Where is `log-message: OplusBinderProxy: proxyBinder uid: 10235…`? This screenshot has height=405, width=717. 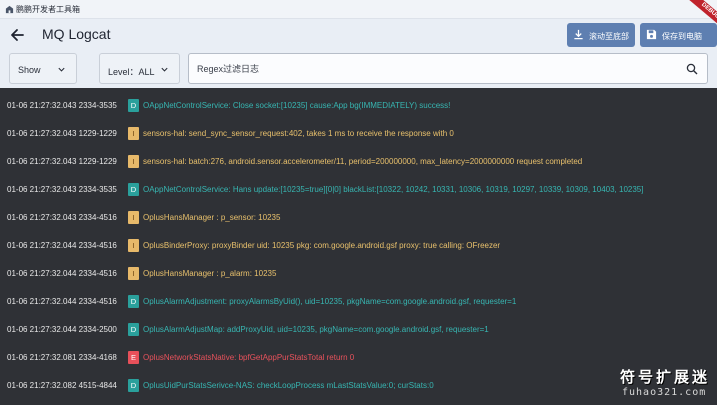
log-message: OplusBinderProxy: proxyBinder uid: 10235… is located at coordinates (322, 245).